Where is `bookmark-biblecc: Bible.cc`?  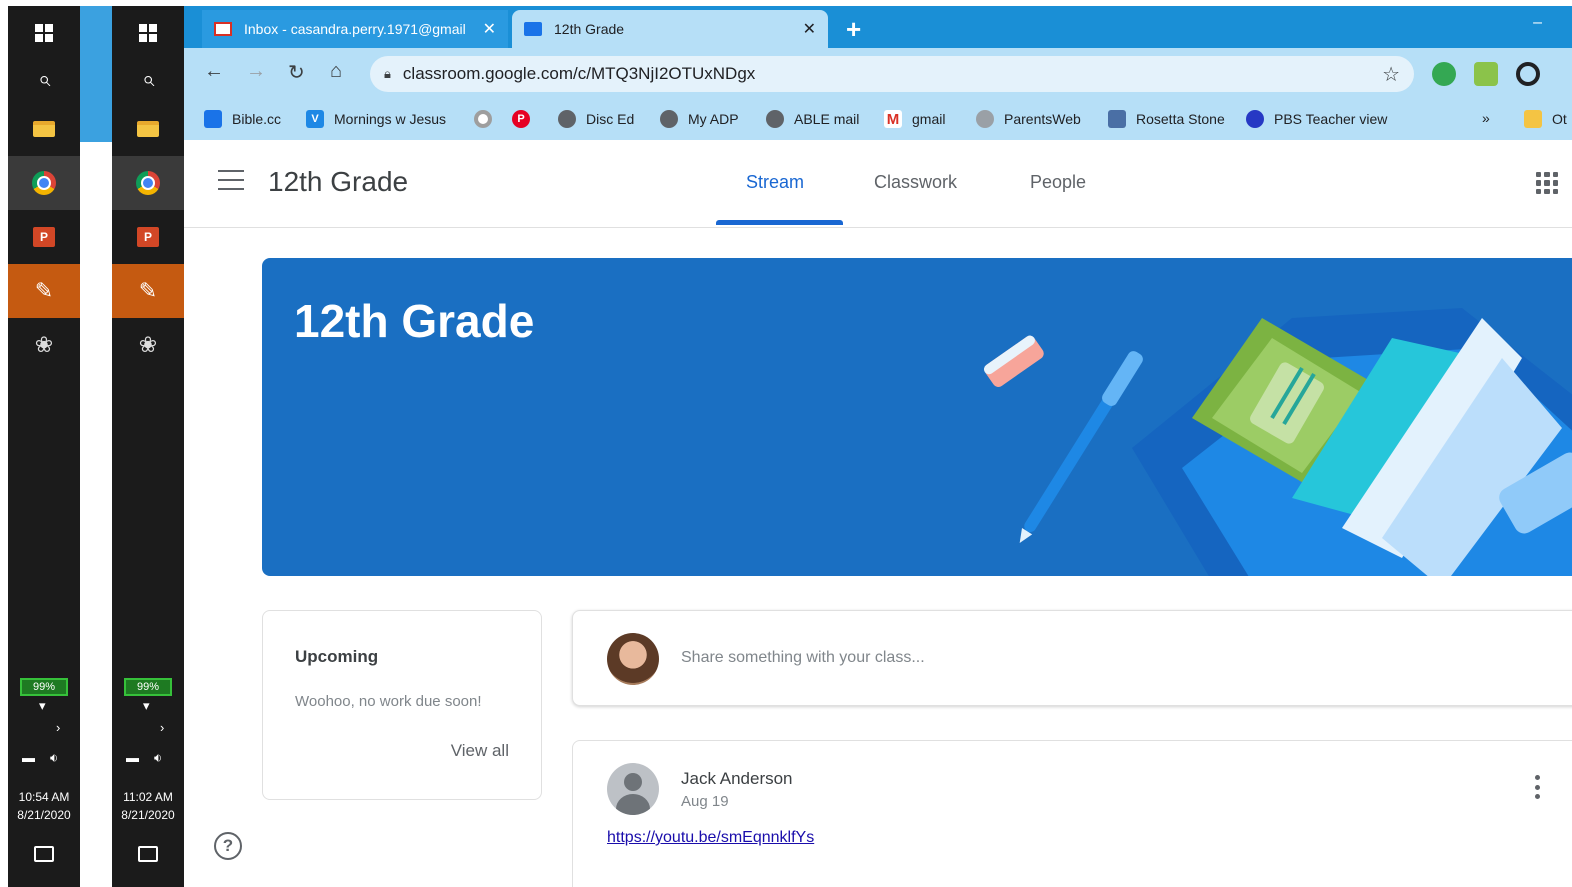
bookmark-biblecc: Bible.cc is located at coordinates (242, 119).